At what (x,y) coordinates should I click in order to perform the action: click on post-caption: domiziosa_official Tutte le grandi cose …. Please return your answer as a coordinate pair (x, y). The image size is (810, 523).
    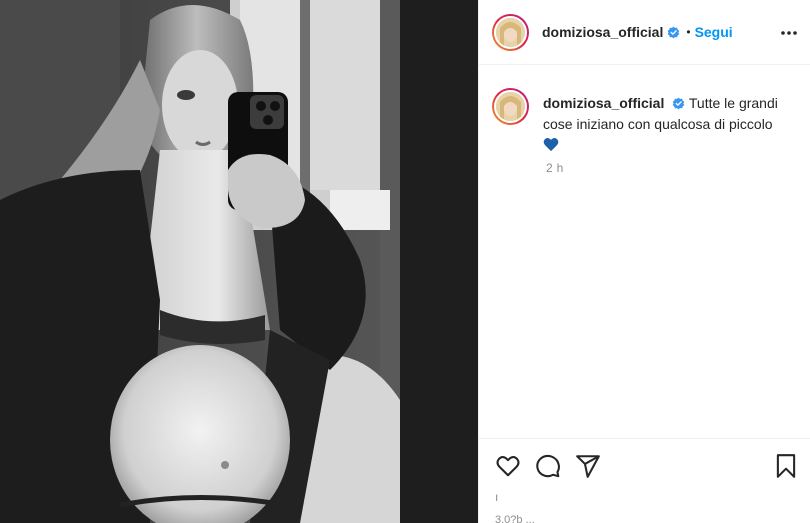
    Looking at the image, I should click on (645, 122).